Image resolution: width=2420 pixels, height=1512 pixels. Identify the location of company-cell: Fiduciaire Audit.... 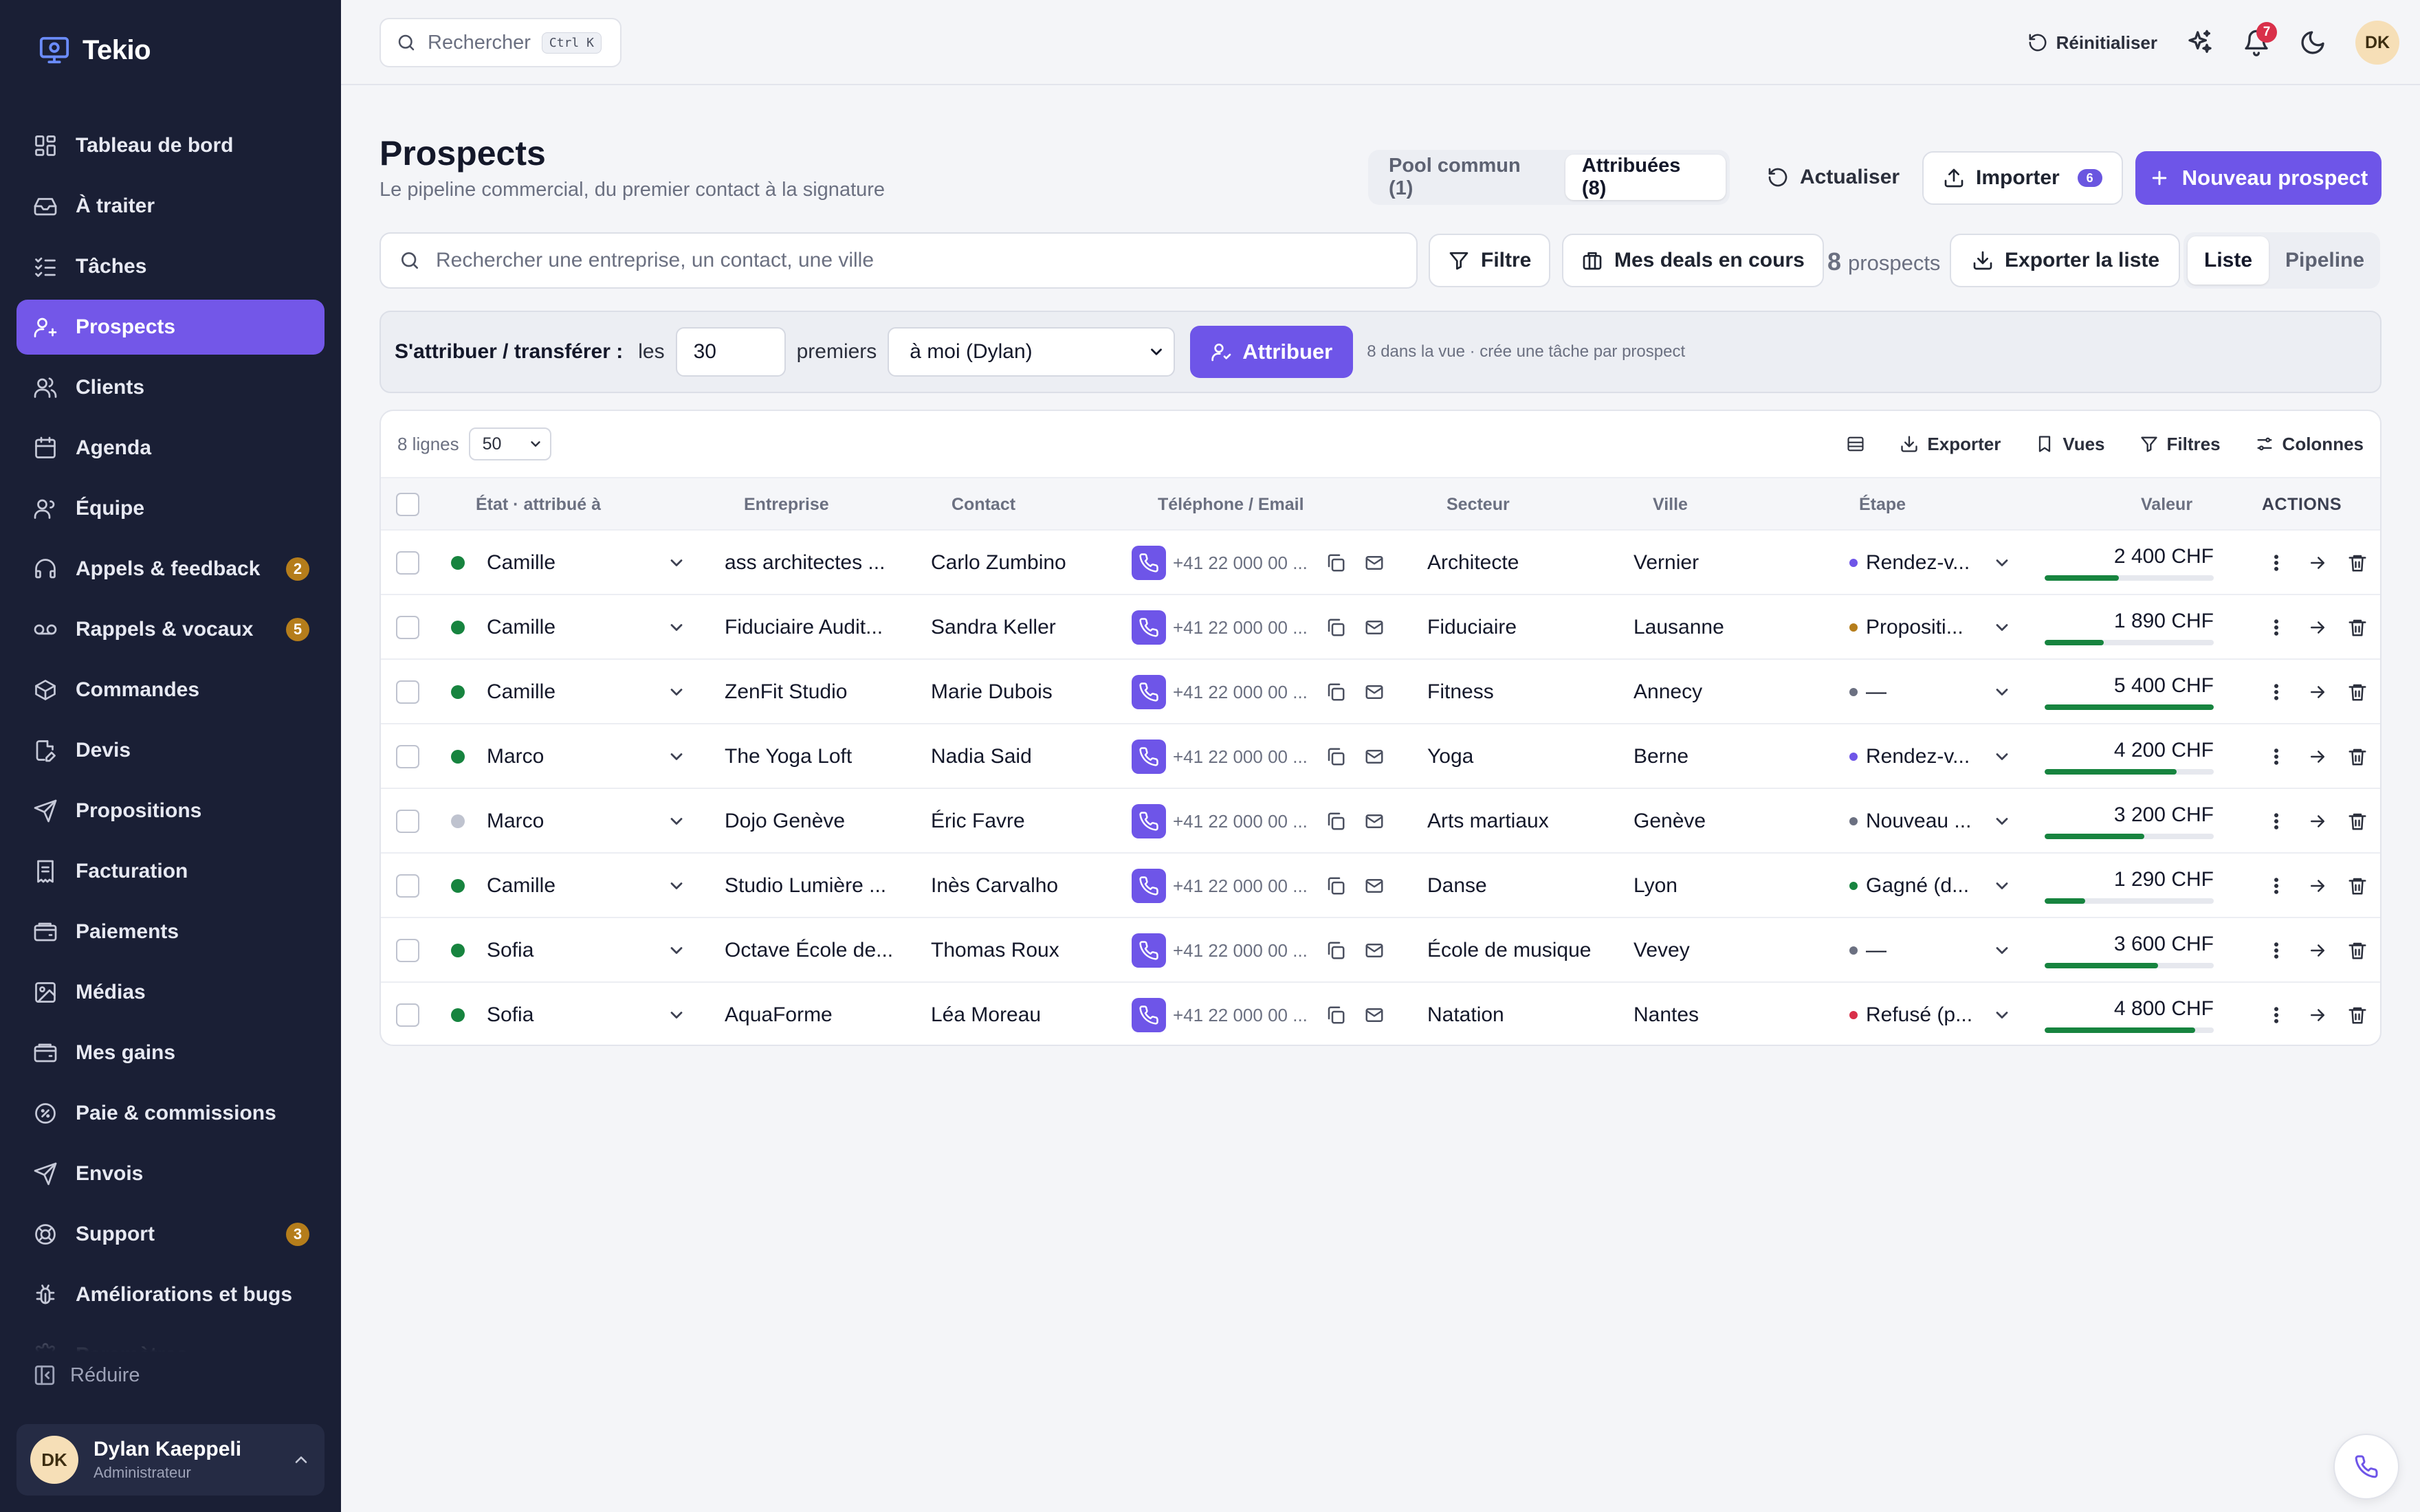
(818, 627).